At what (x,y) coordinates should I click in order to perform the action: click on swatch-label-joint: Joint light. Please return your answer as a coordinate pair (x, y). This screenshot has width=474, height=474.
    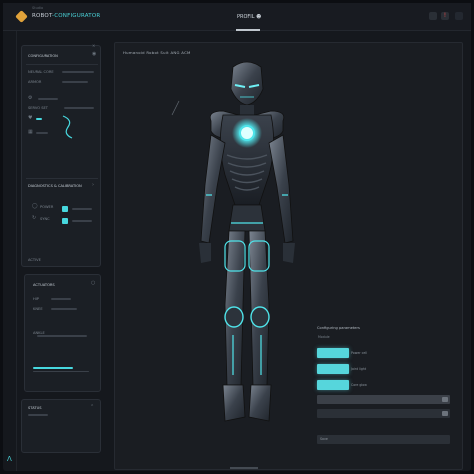
    Looking at the image, I should click on (359, 369).